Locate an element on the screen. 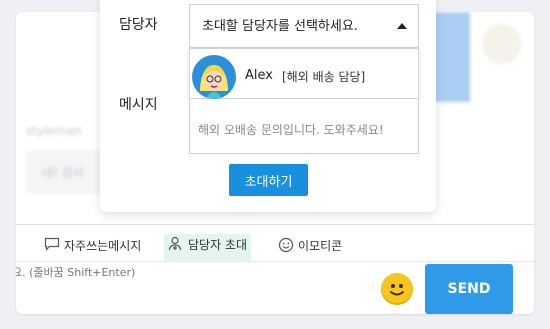  manager-select-value: 초대할 담당자를 선택하세요. is located at coordinates (280, 26).